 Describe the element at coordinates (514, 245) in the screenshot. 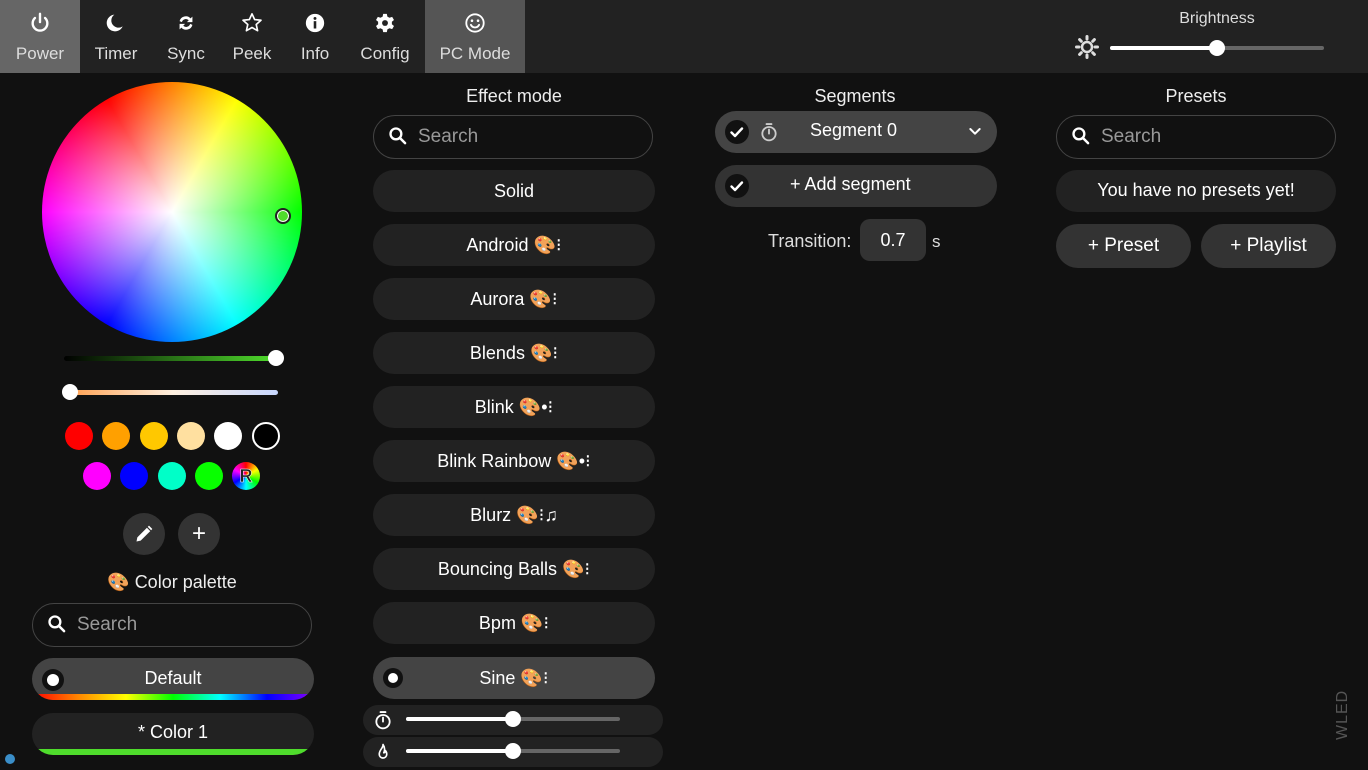

I see `effect-item: Android 🎨⁝` at that location.